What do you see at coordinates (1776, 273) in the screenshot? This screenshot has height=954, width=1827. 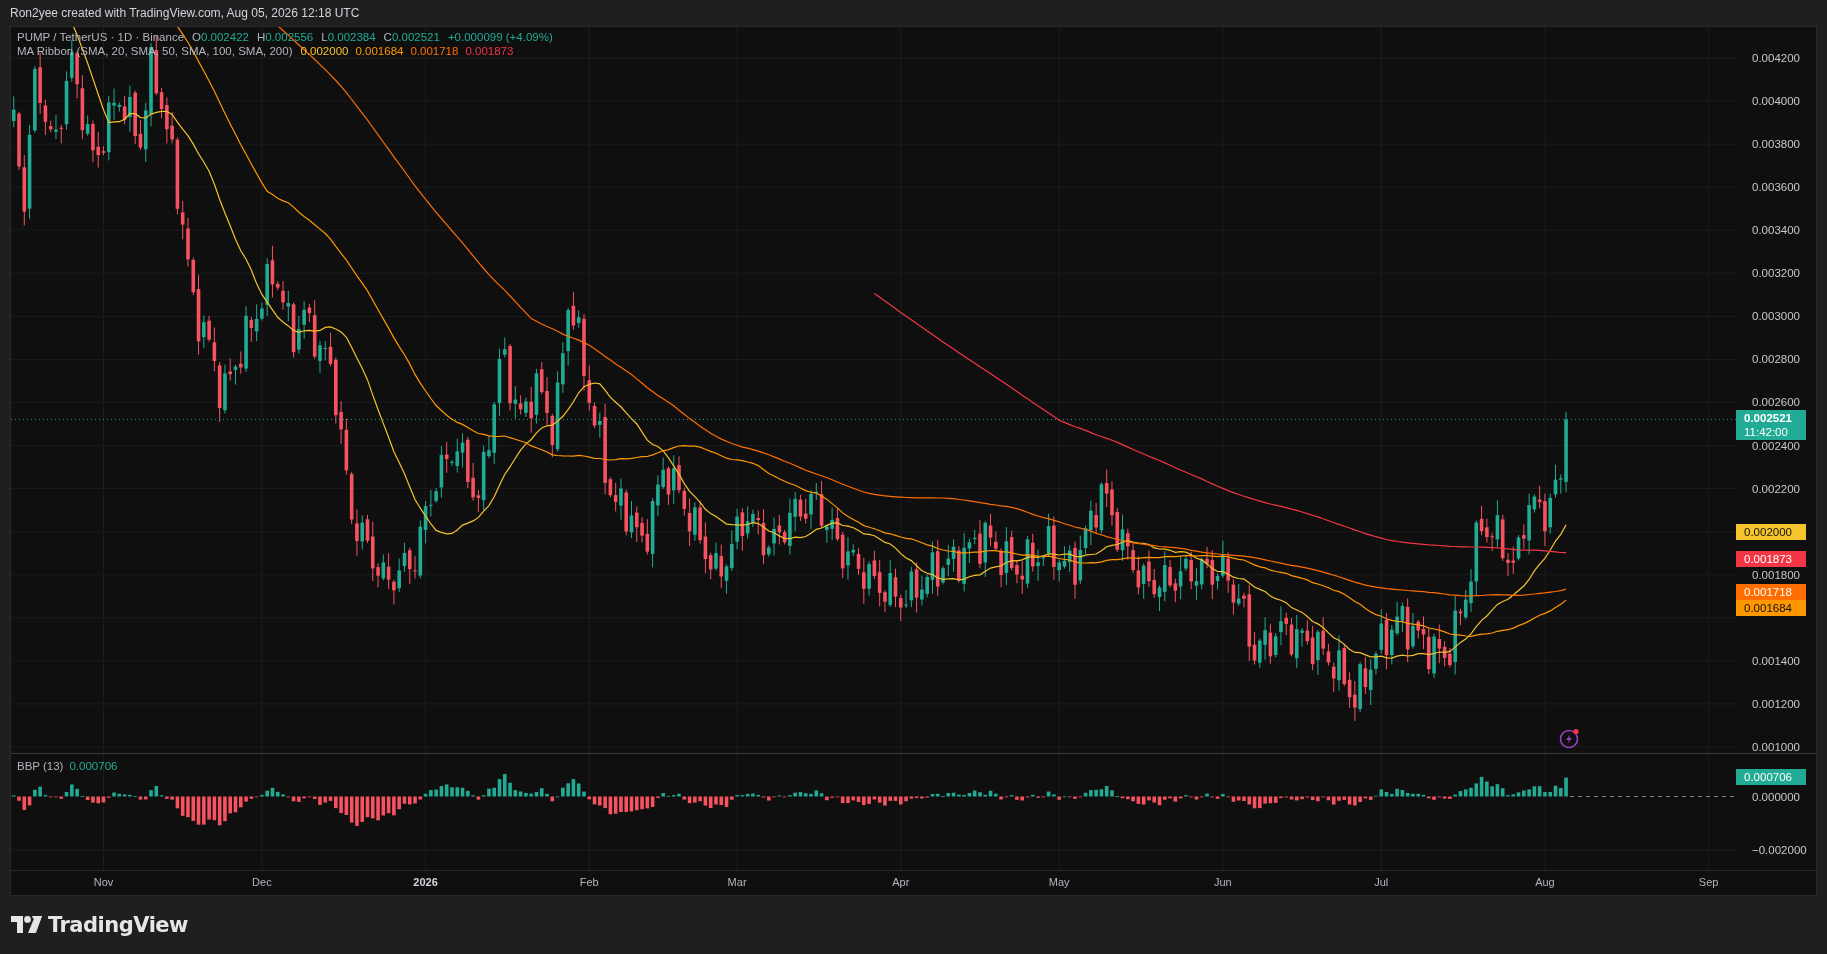 I see `price-axis-label: 0.003200` at bounding box center [1776, 273].